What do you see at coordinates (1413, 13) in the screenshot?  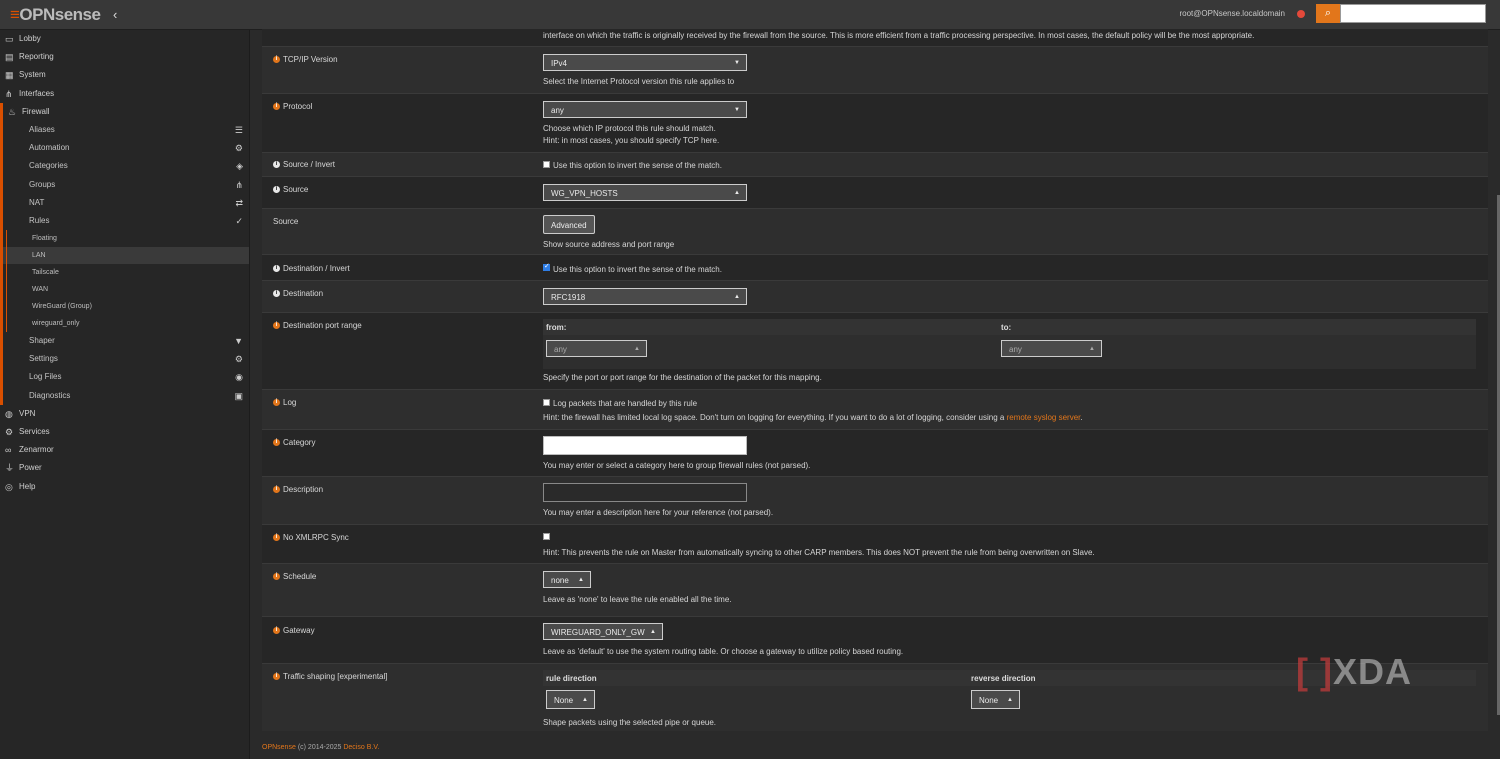 I see `search-input` at bounding box center [1413, 13].